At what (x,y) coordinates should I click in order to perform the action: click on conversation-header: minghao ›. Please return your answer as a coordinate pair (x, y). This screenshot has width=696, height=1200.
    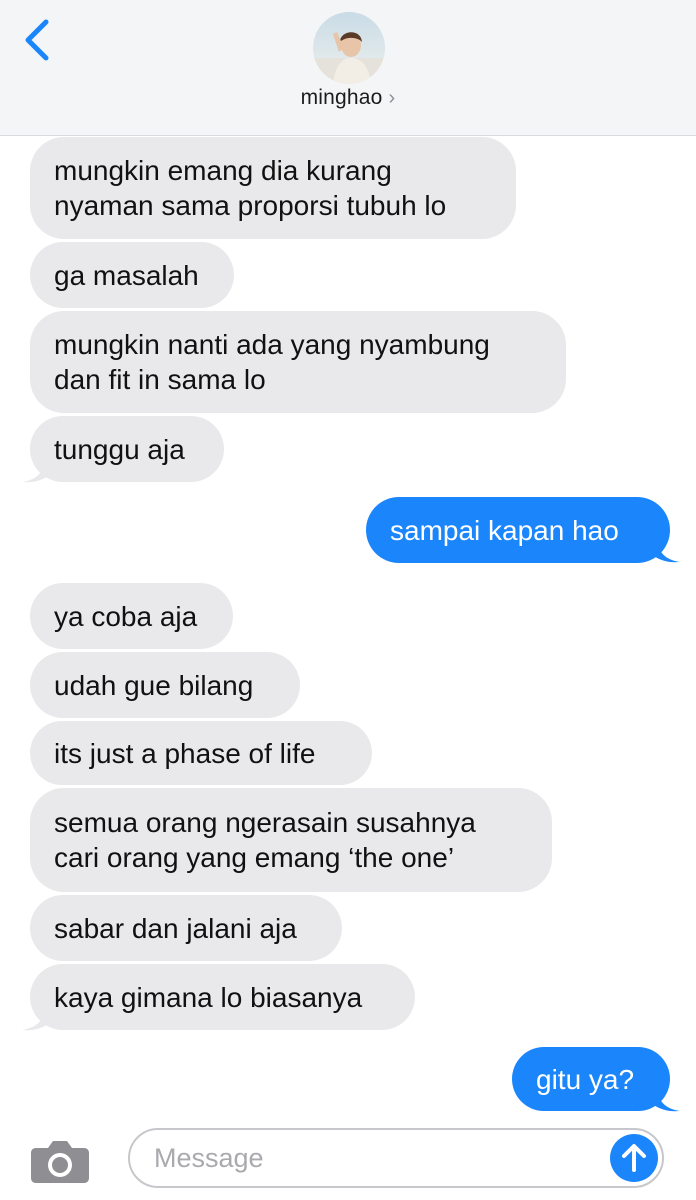
    Looking at the image, I should click on (348, 68).